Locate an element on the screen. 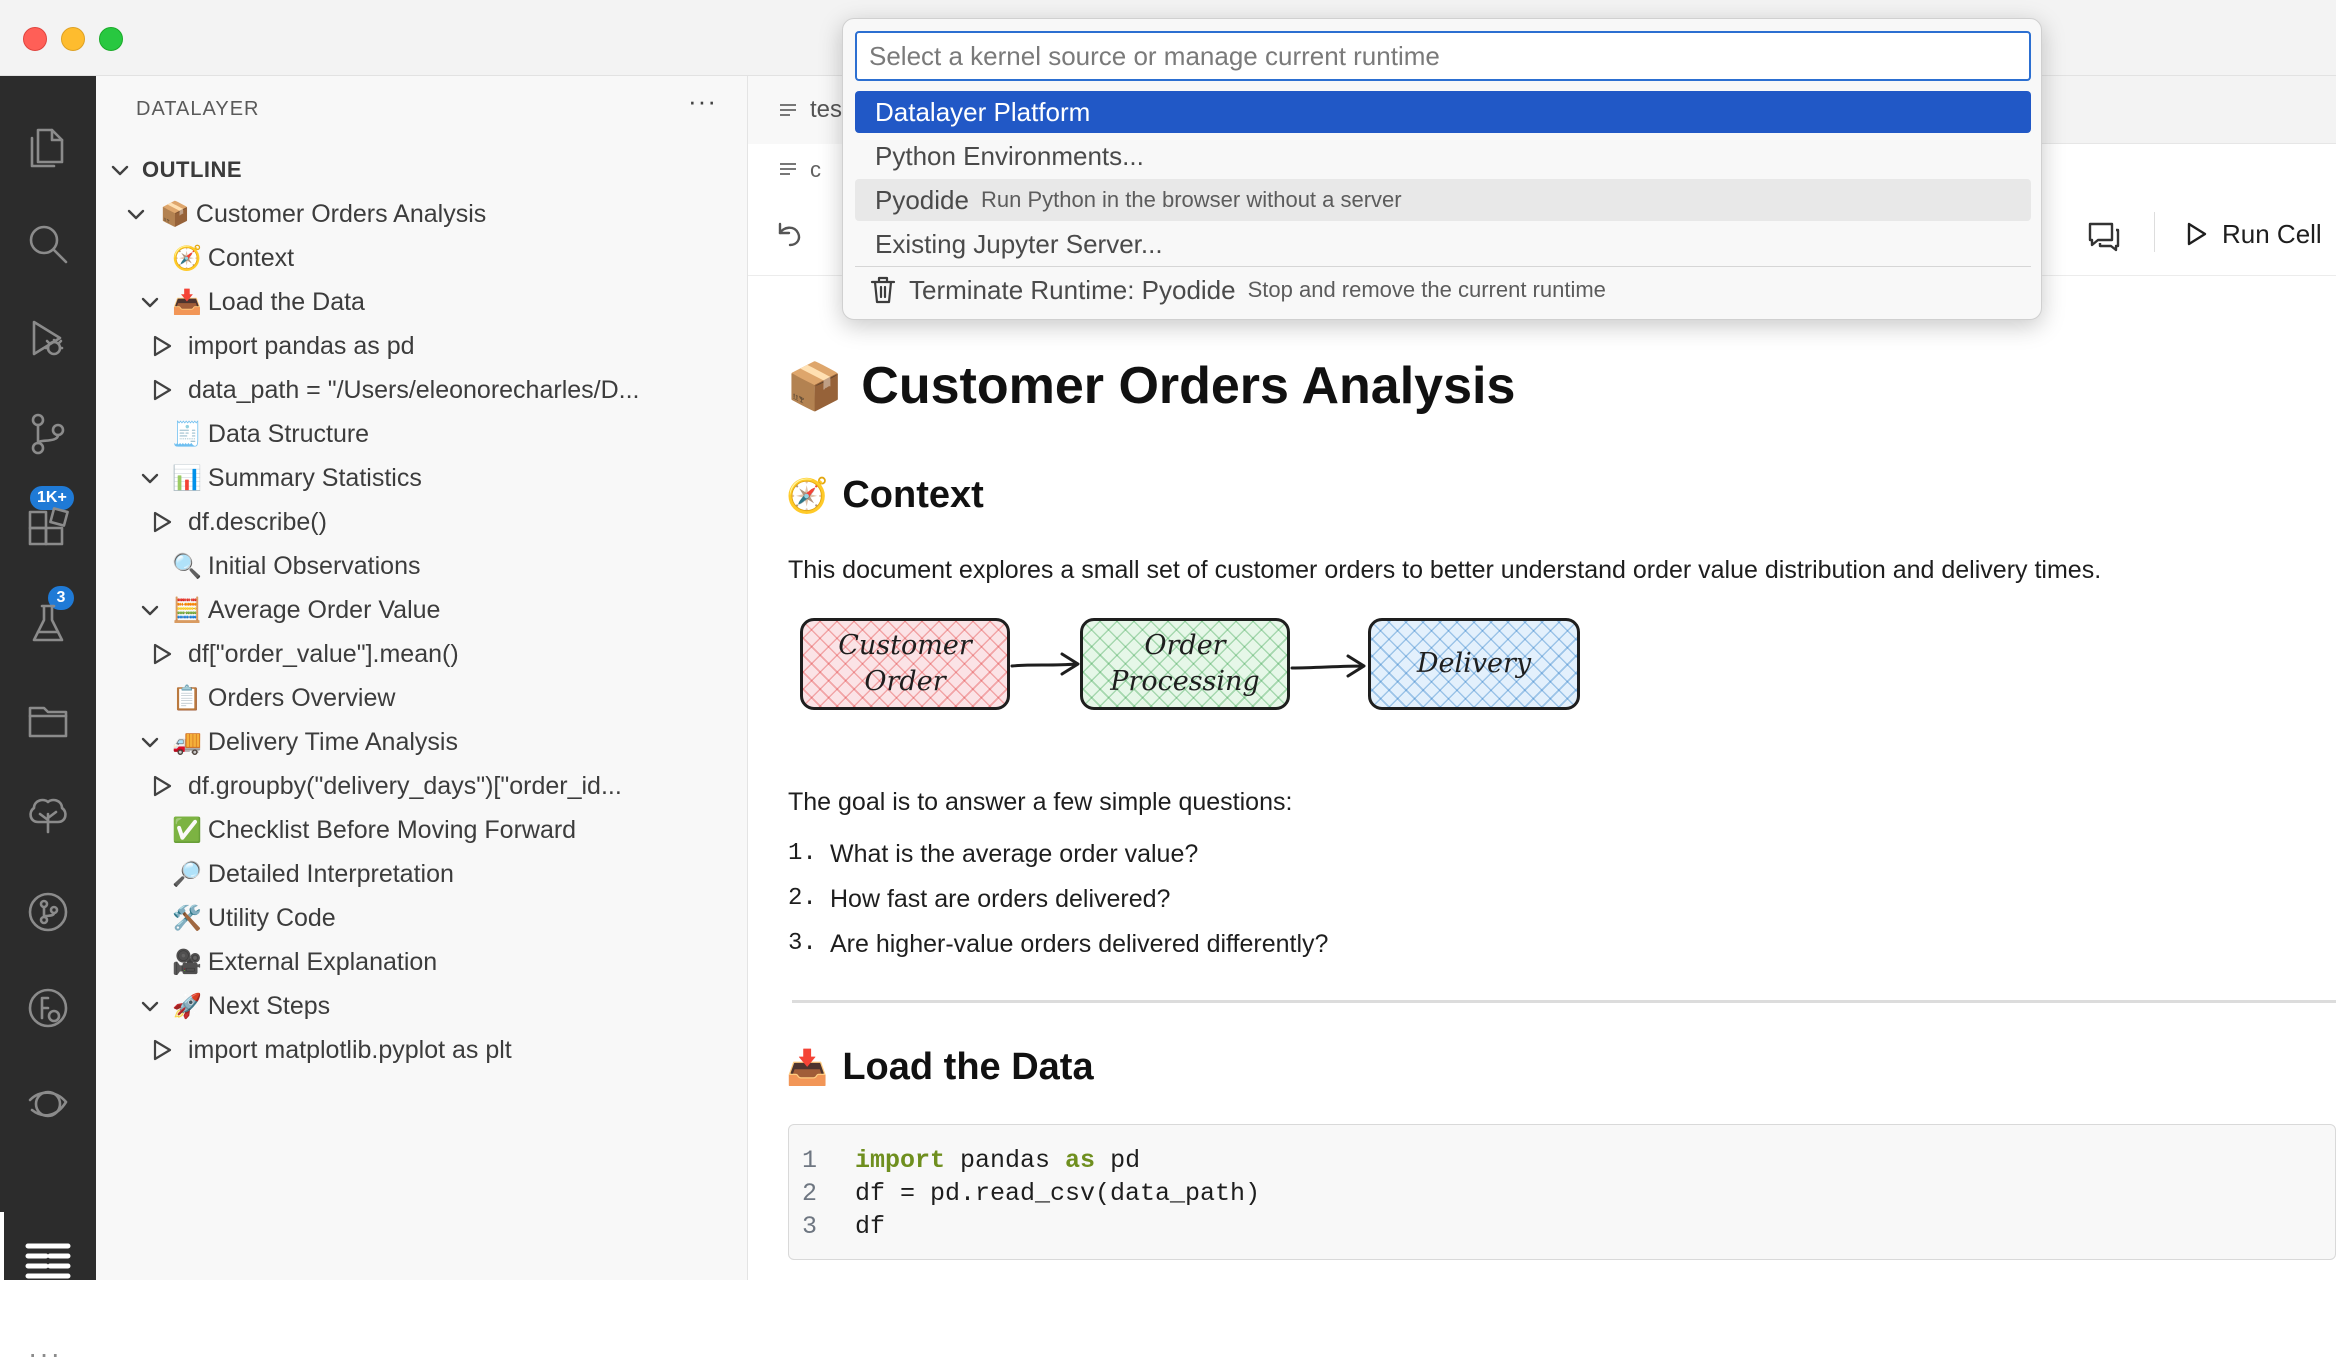 The width and height of the screenshot is (2336, 1370). code-line: 3 df is located at coordinates (837, 1226).